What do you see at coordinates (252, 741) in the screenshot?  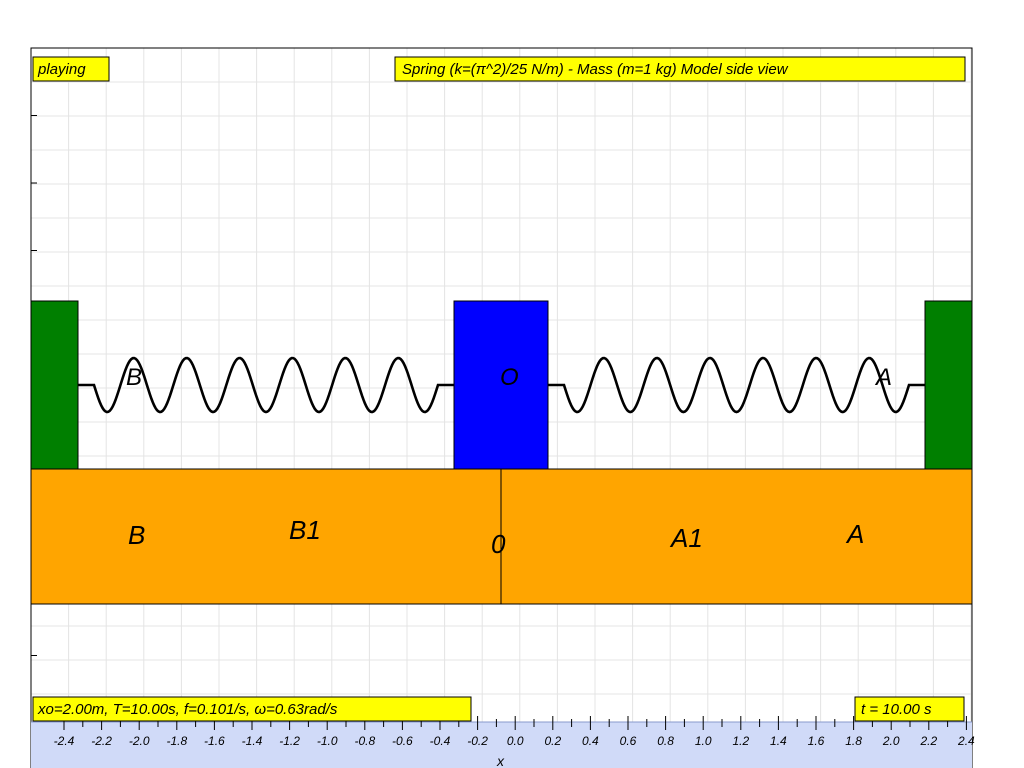 I see `x-tick-label: -1.4` at bounding box center [252, 741].